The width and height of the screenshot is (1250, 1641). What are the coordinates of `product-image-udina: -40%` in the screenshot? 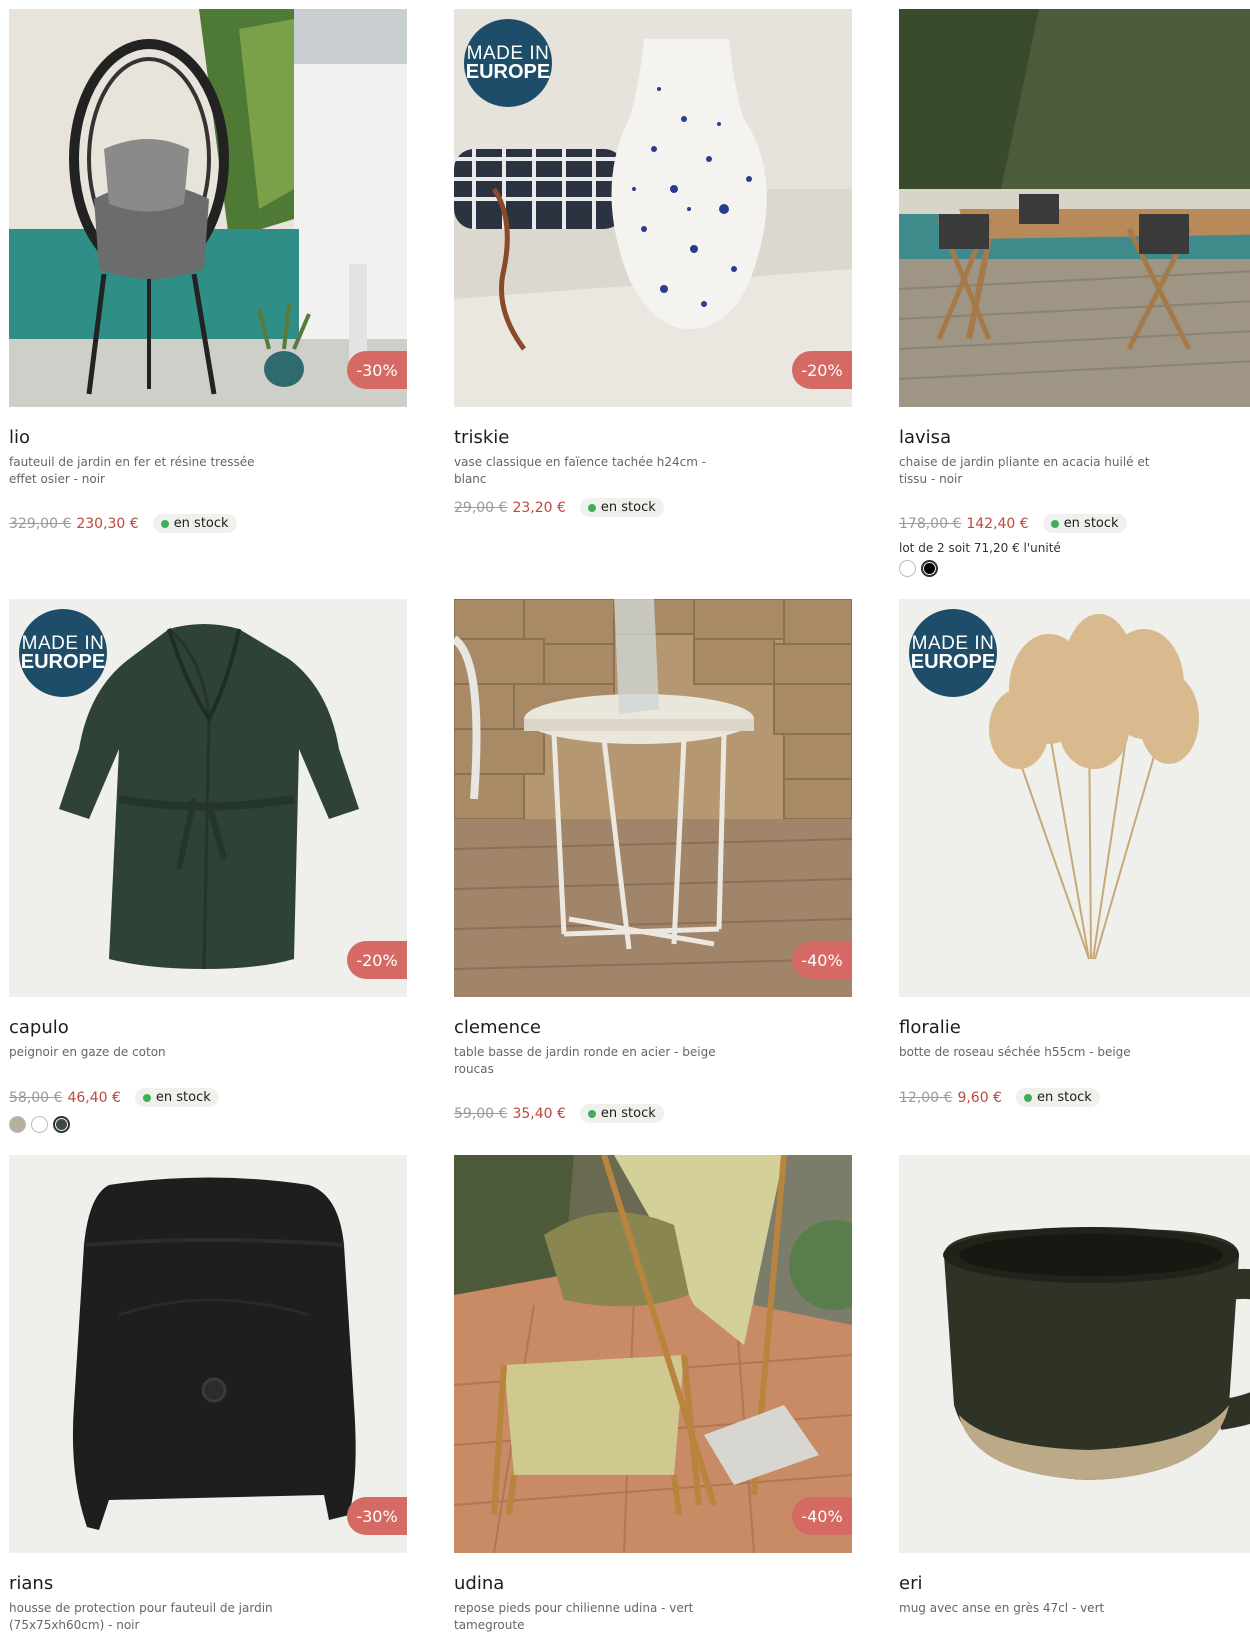 It's located at (653, 1354).